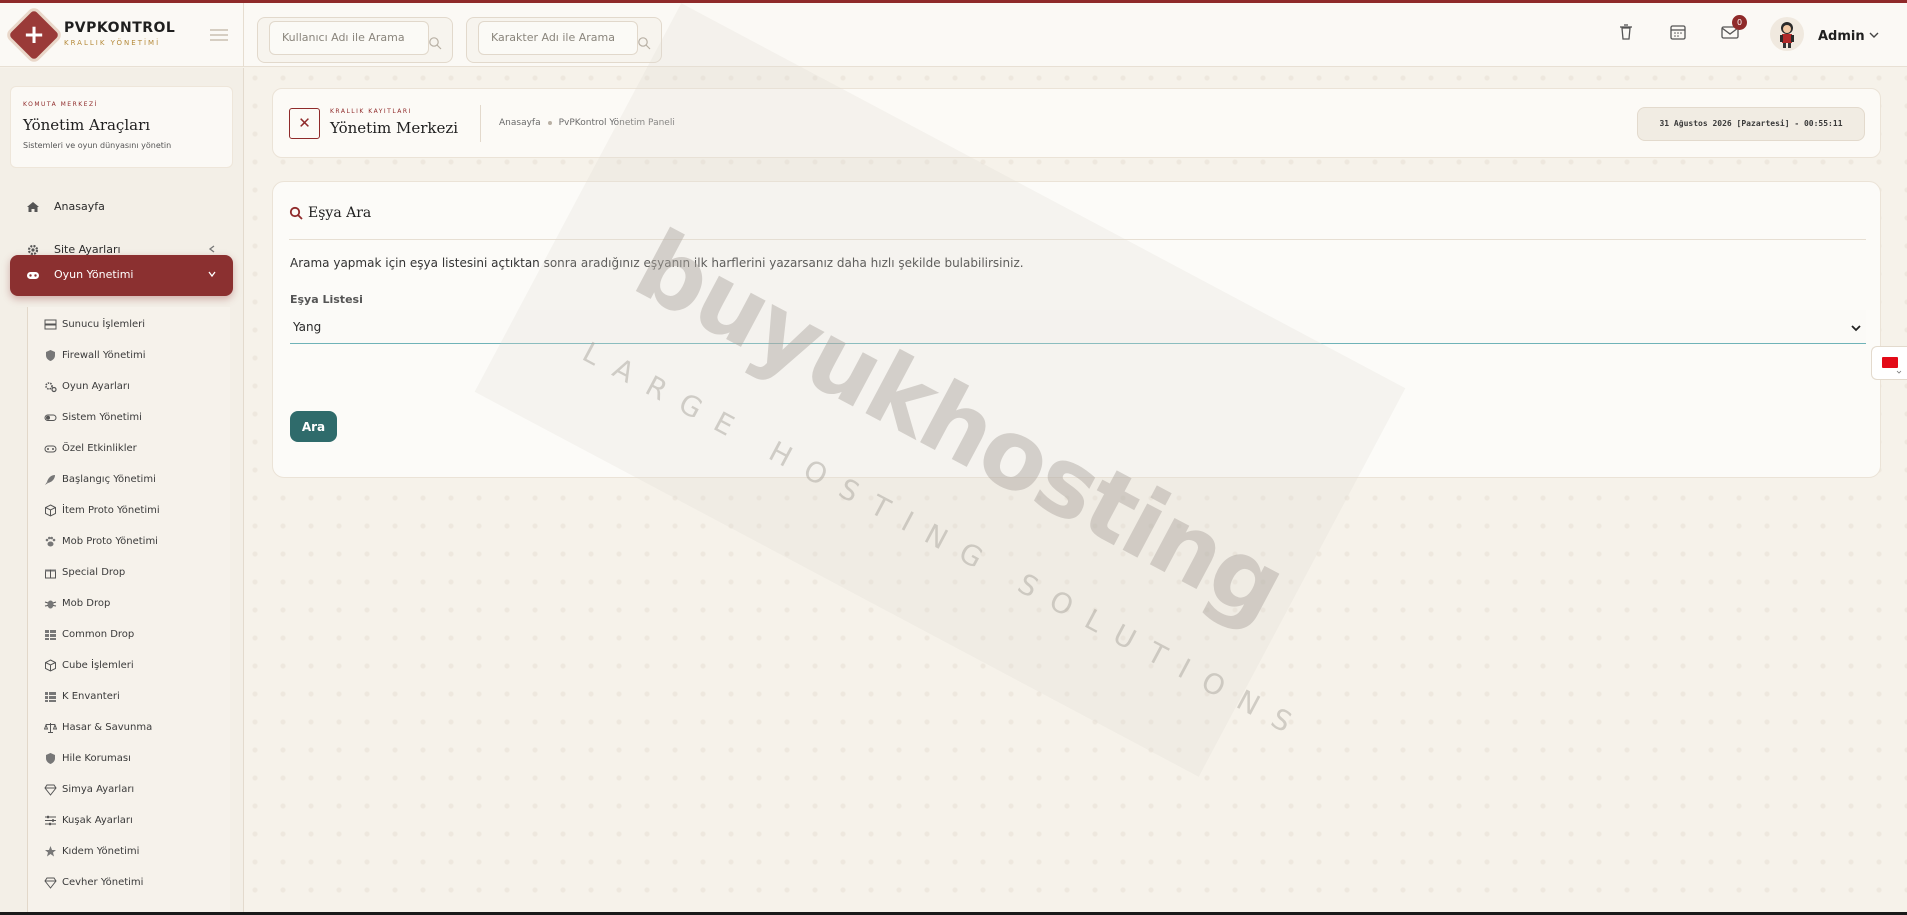 The image size is (1907, 915). Describe the element at coordinates (340, 213) in the screenshot. I see `card-title: Eşya Ara` at that location.